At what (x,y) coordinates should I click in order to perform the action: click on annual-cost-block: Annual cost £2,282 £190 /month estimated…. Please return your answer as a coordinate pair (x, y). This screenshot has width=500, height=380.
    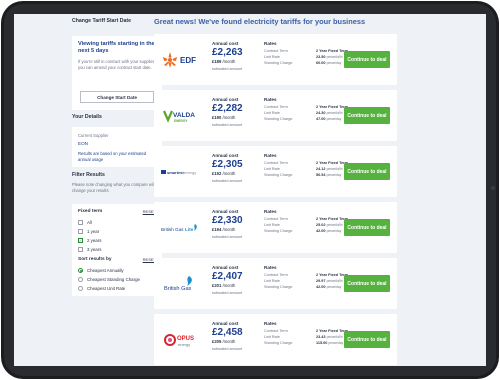
    Looking at the image, I should click on (237, 112).